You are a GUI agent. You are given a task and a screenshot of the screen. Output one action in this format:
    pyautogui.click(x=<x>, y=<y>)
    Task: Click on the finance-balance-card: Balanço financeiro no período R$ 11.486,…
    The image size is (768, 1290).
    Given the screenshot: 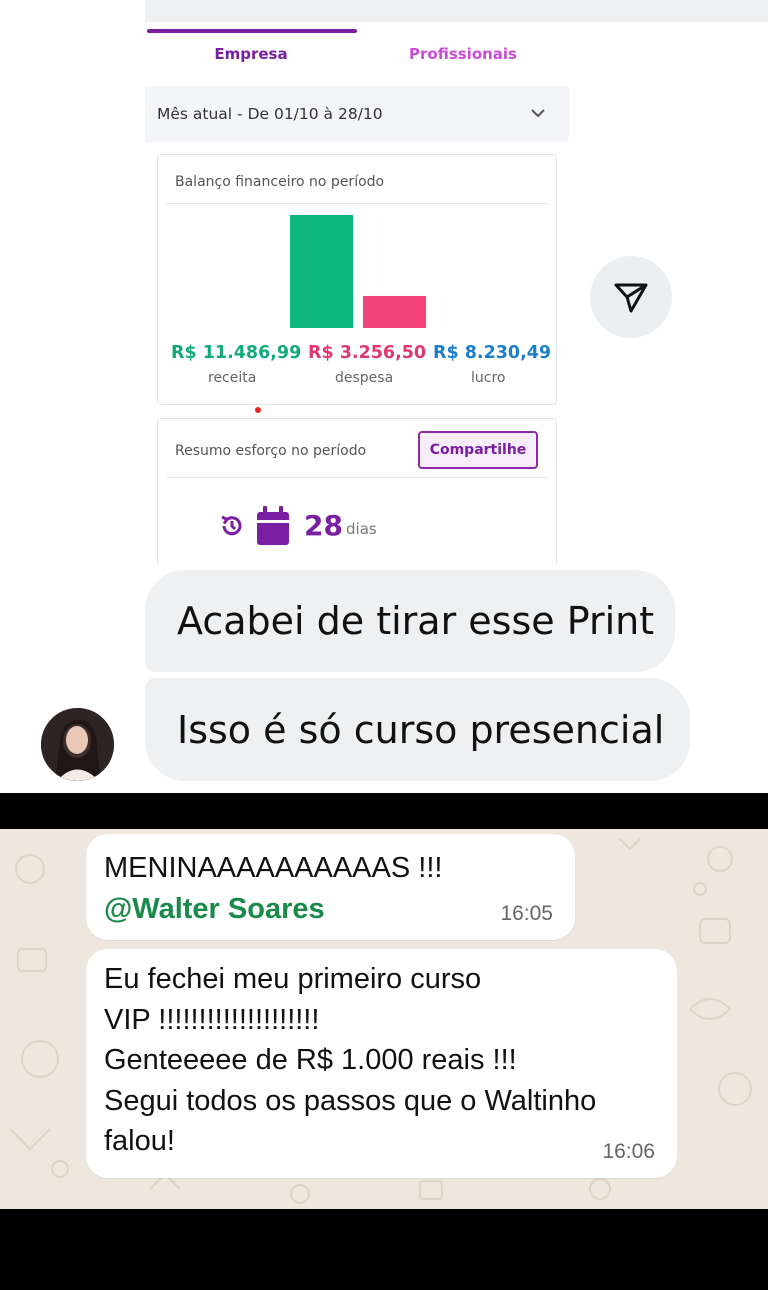 What is the action you would take?
    pyautogui.click(x=357, y=279)
    